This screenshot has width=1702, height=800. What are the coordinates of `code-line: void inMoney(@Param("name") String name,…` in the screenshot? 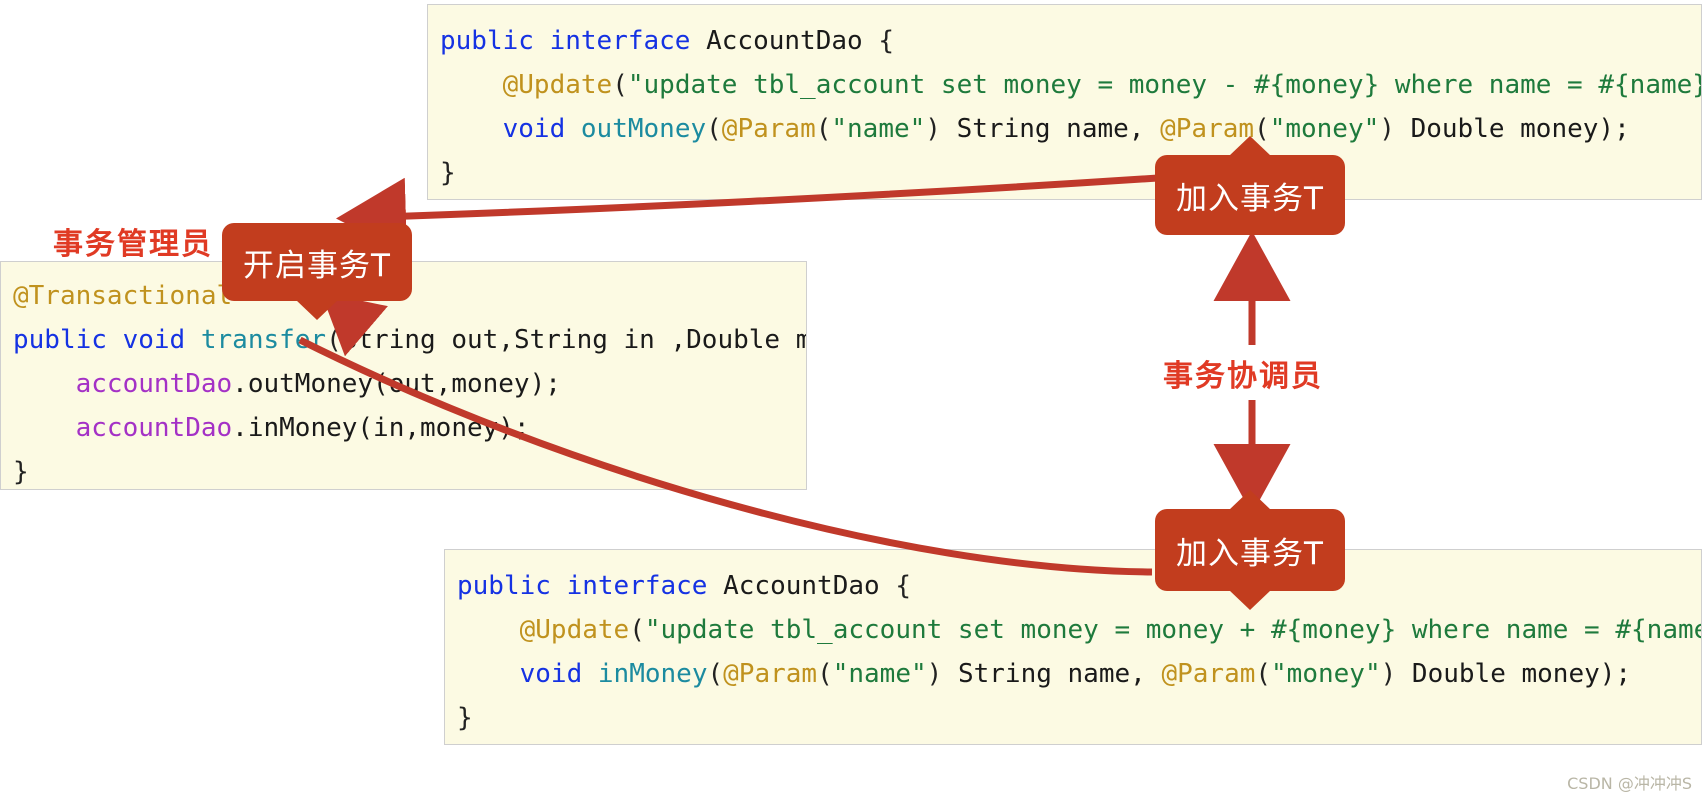 It's located at (1079, 674).